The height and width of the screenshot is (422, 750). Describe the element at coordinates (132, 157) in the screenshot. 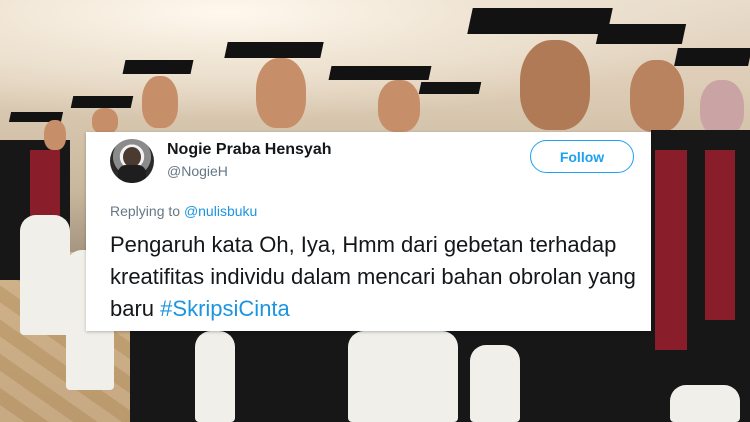

I see `avatar-head` at that location.